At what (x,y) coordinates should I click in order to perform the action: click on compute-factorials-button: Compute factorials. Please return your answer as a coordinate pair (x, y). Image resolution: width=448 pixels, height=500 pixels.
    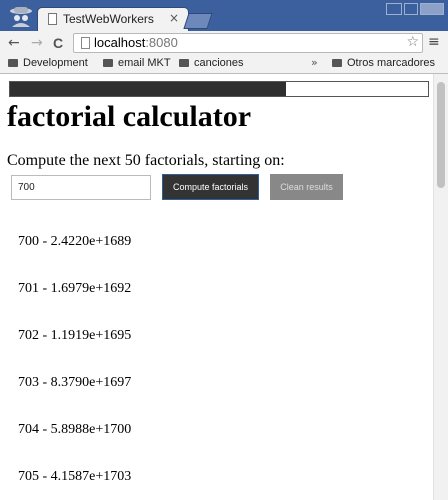
    Looking at the image, I should click on (210, 187).